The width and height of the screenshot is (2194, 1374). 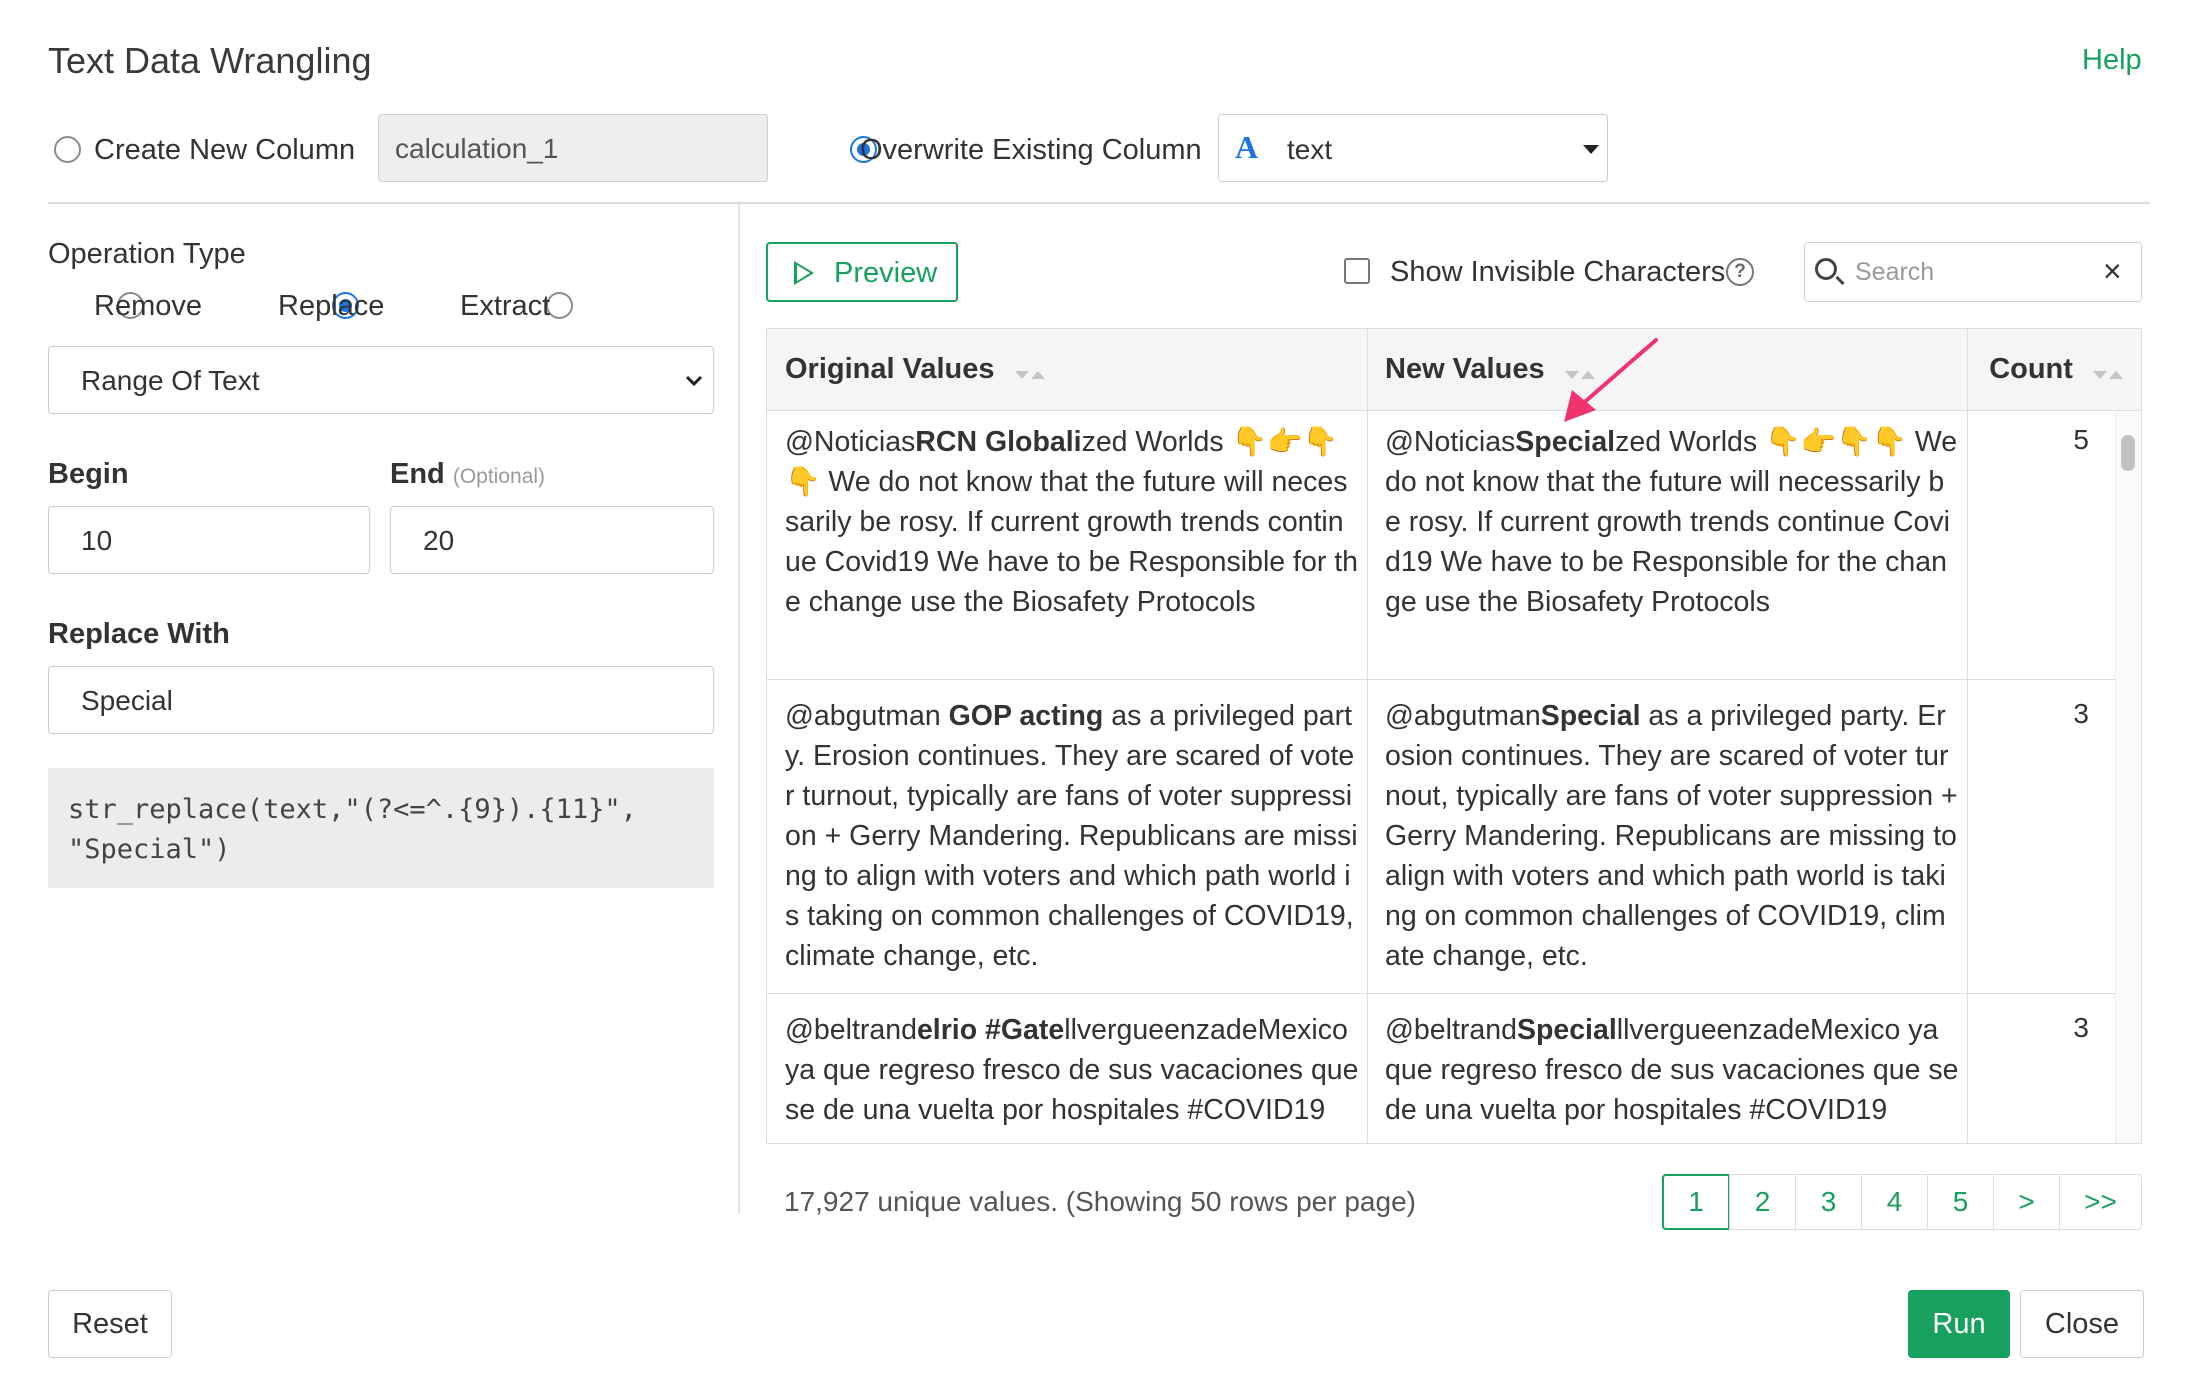 I want to click on replace-with-label: Replace With, so click(x=139, y=634).